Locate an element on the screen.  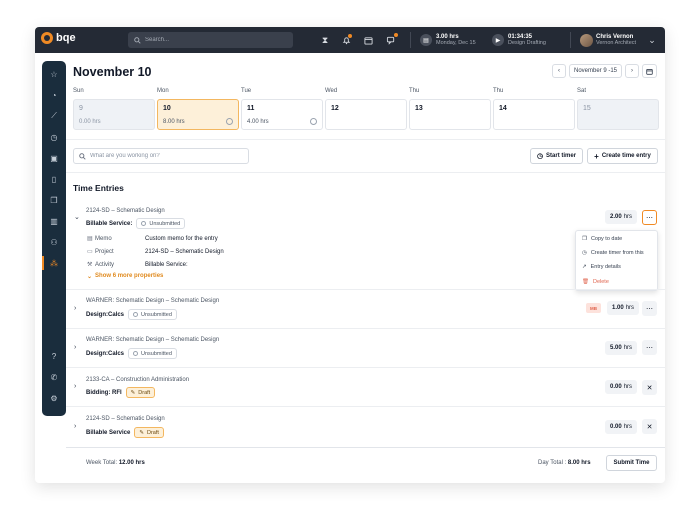
running-timer: ▶ 01:34:35 Design Drafting is located at coordinates (519, 40).